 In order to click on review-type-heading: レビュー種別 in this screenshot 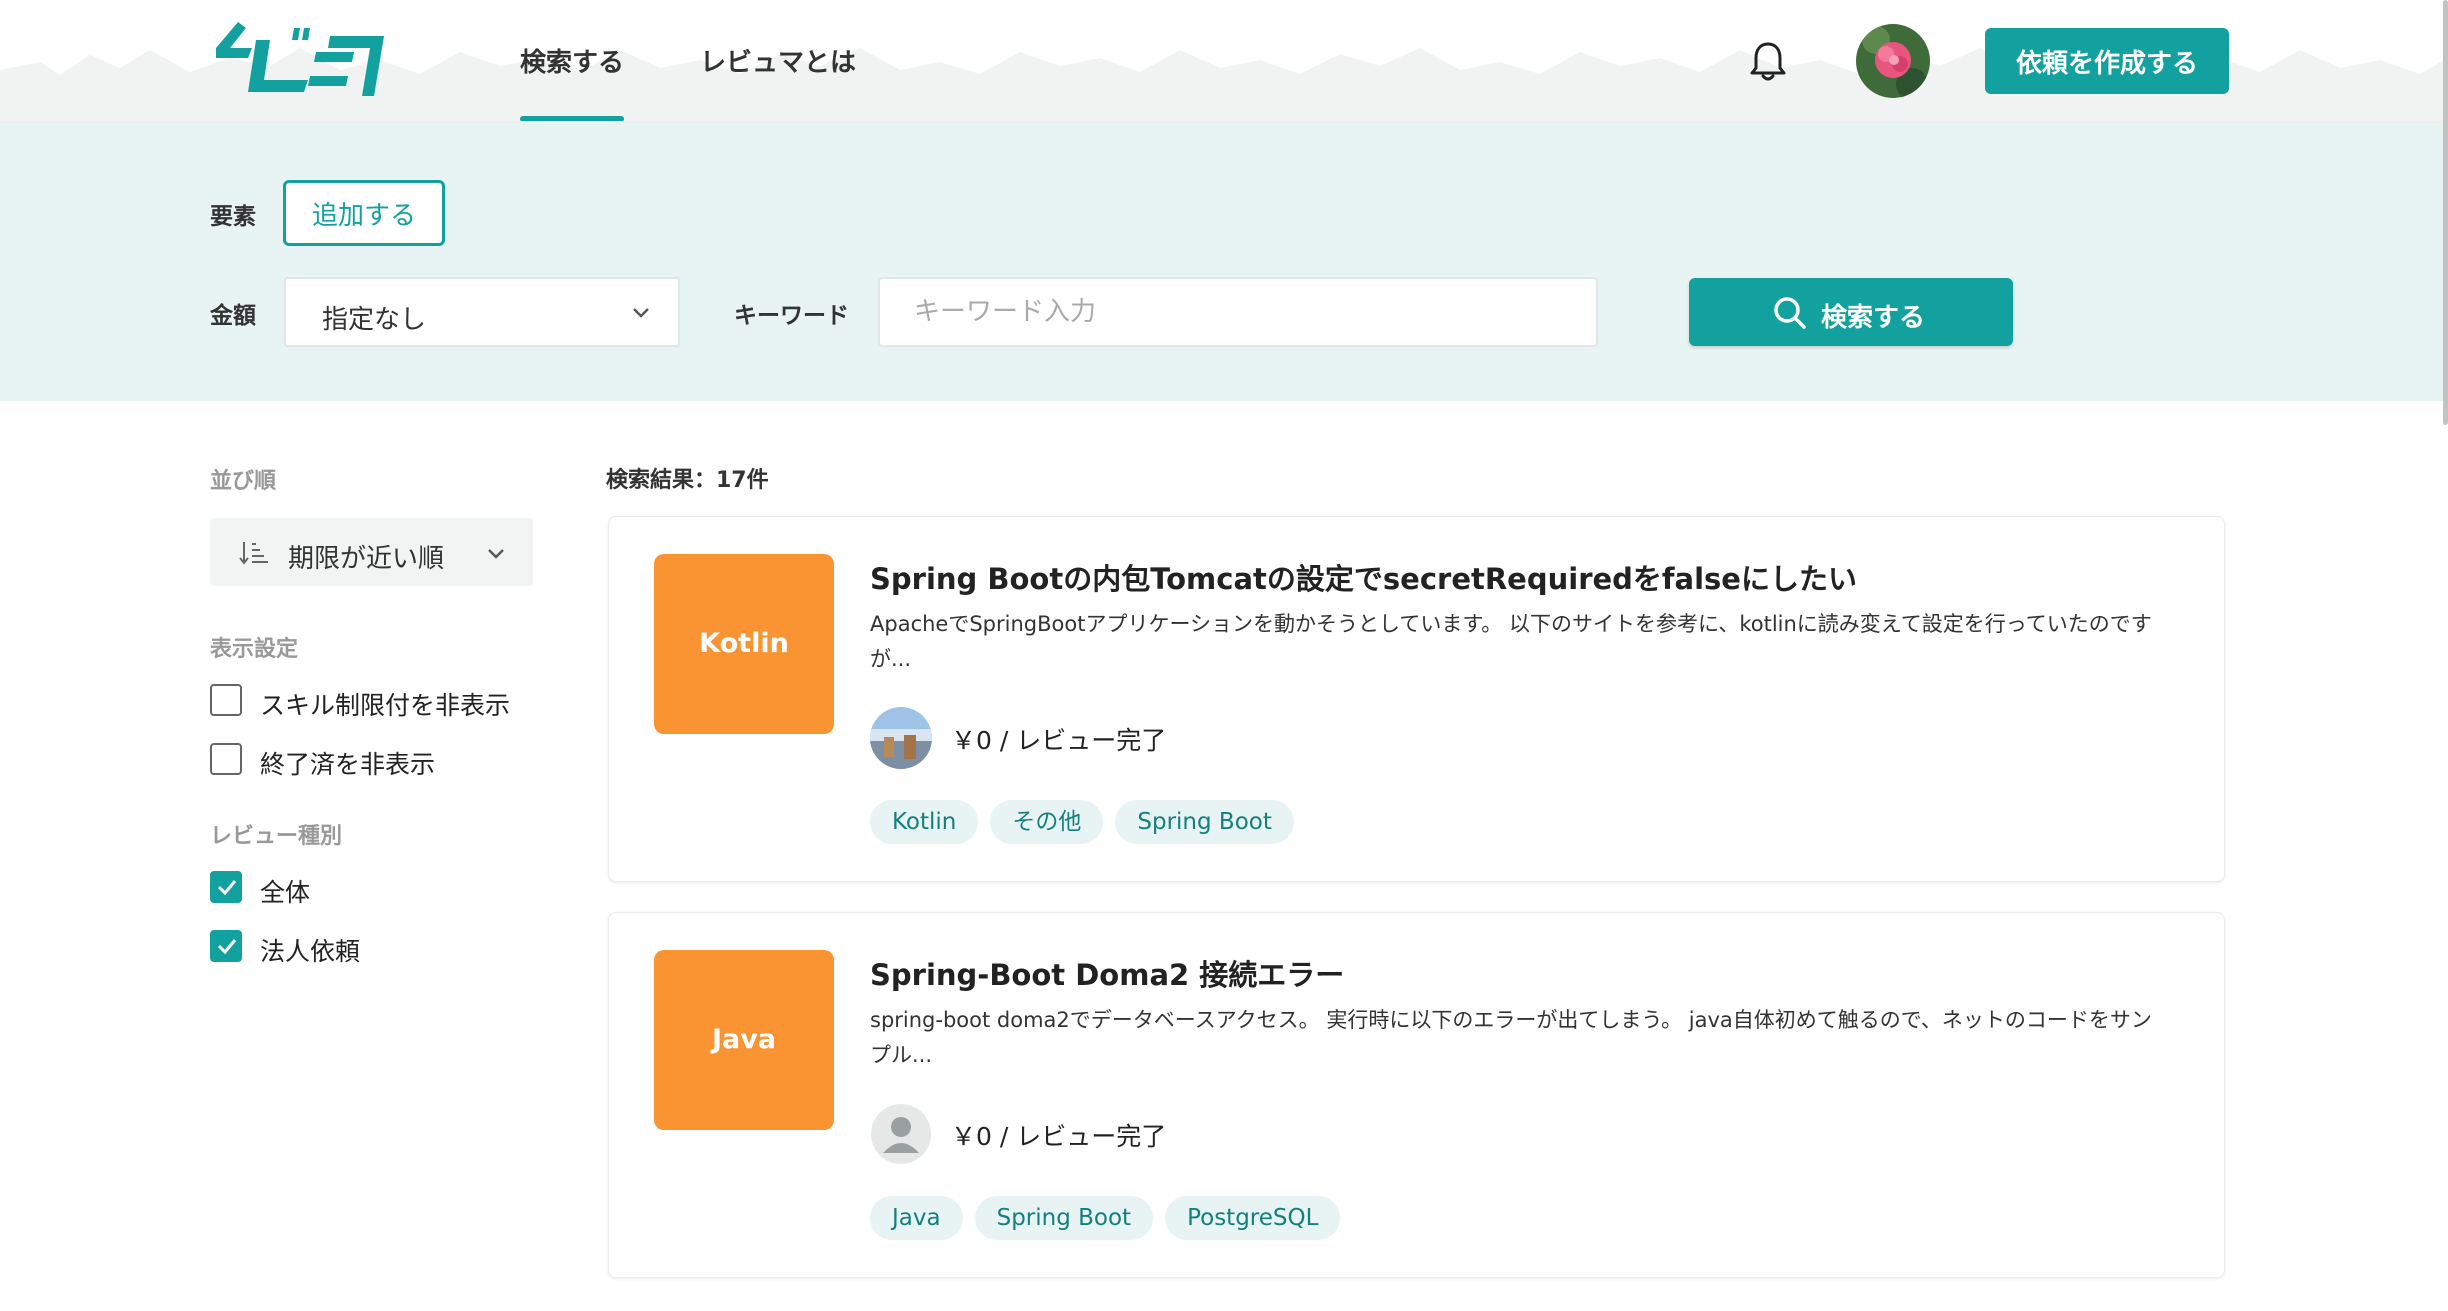, I will do `click(276, 836)`.